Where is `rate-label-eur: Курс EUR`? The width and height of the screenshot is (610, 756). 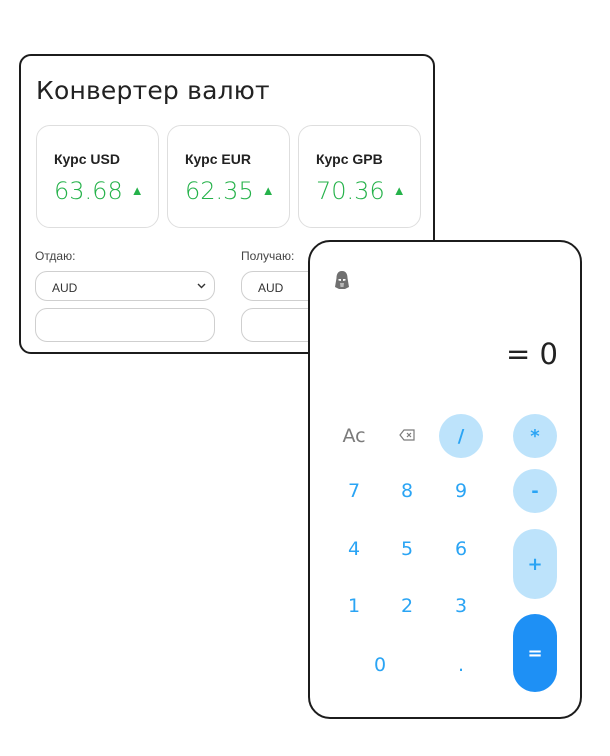
rate-label-eur: Курс EUR is located at coordinates (218, 159).